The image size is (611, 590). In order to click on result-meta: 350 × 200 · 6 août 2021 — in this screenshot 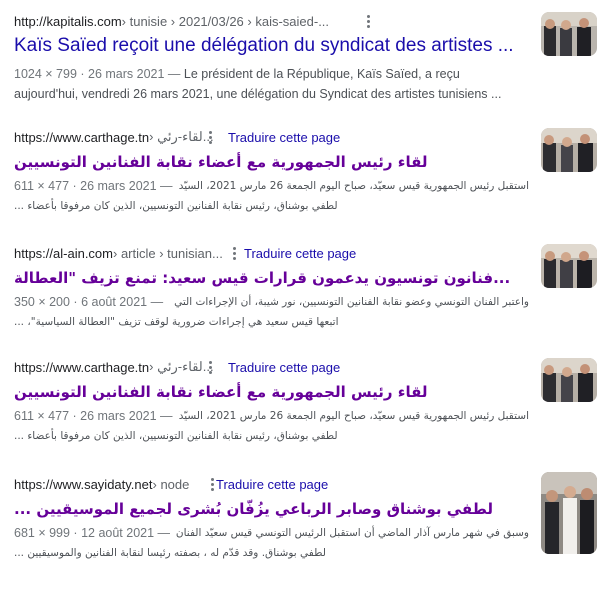, I will do `click(89, 302)`.